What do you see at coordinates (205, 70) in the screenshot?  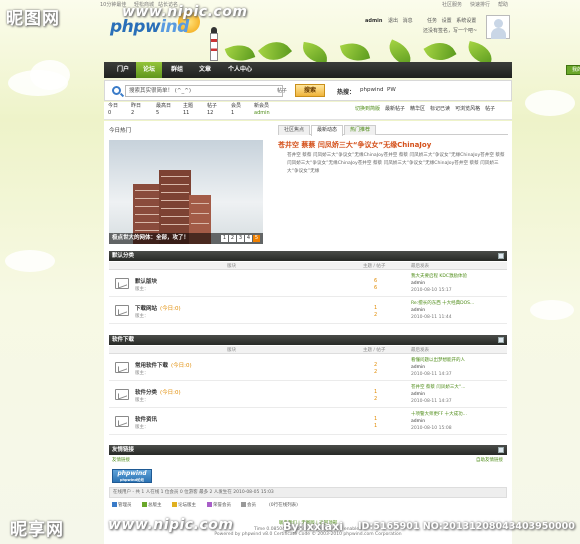 I see `nav-articles: 文章` at bounding box center [205, 70].